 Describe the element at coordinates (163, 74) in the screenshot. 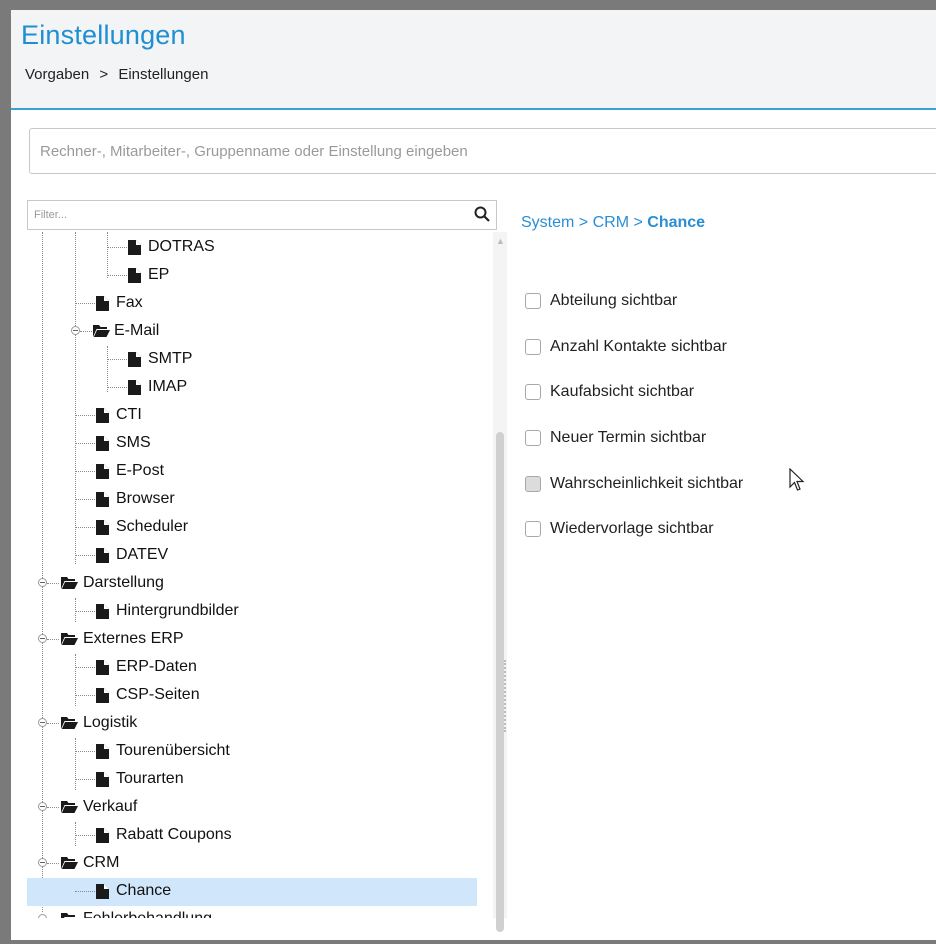

I see `breadcrumb-item-einstellungen: Einstellungen` at that location.